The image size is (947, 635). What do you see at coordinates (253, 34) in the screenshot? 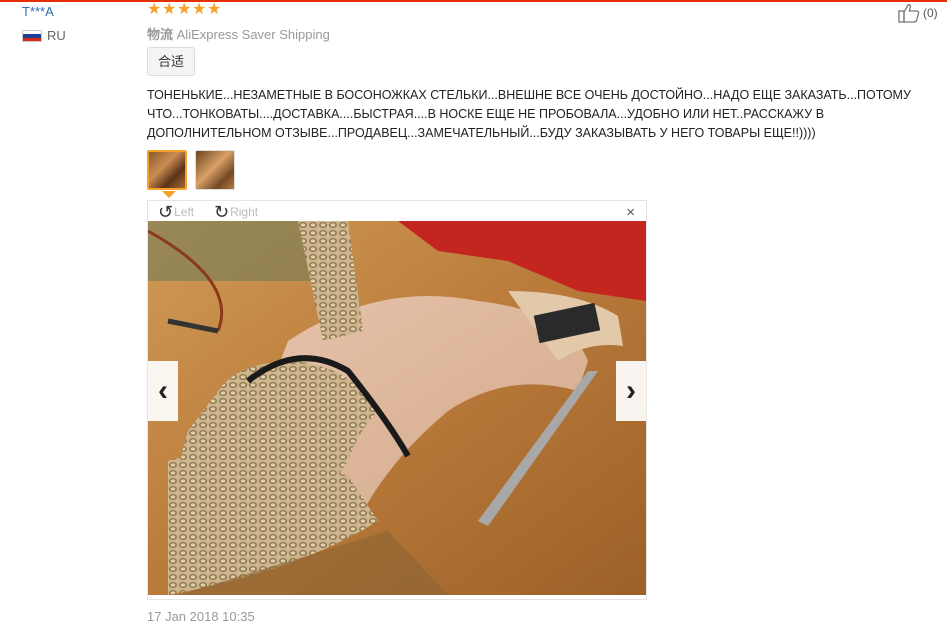
I see `shipping-method: AliExpress Saver Shipping` at bounding box center [253, 34].